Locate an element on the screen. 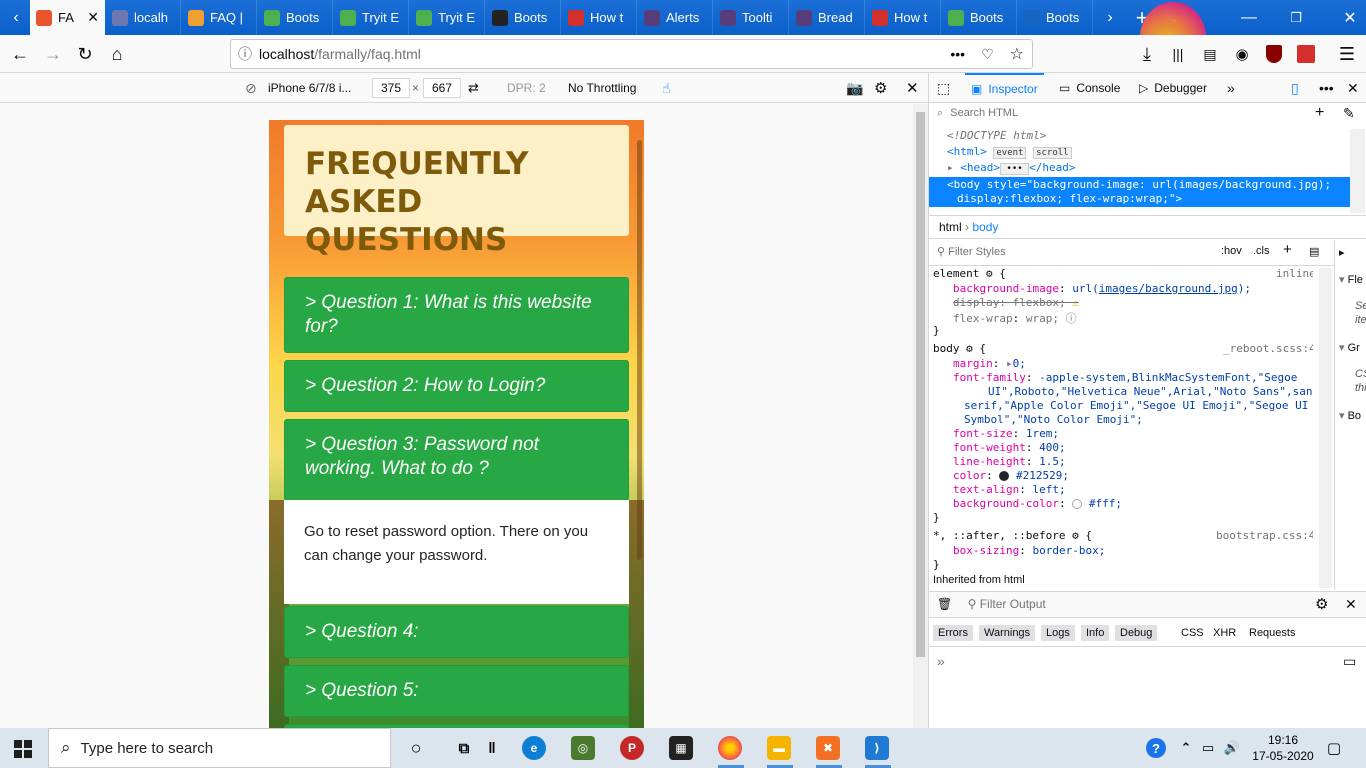  edge-icon: e is located at coordinates (534, 748).